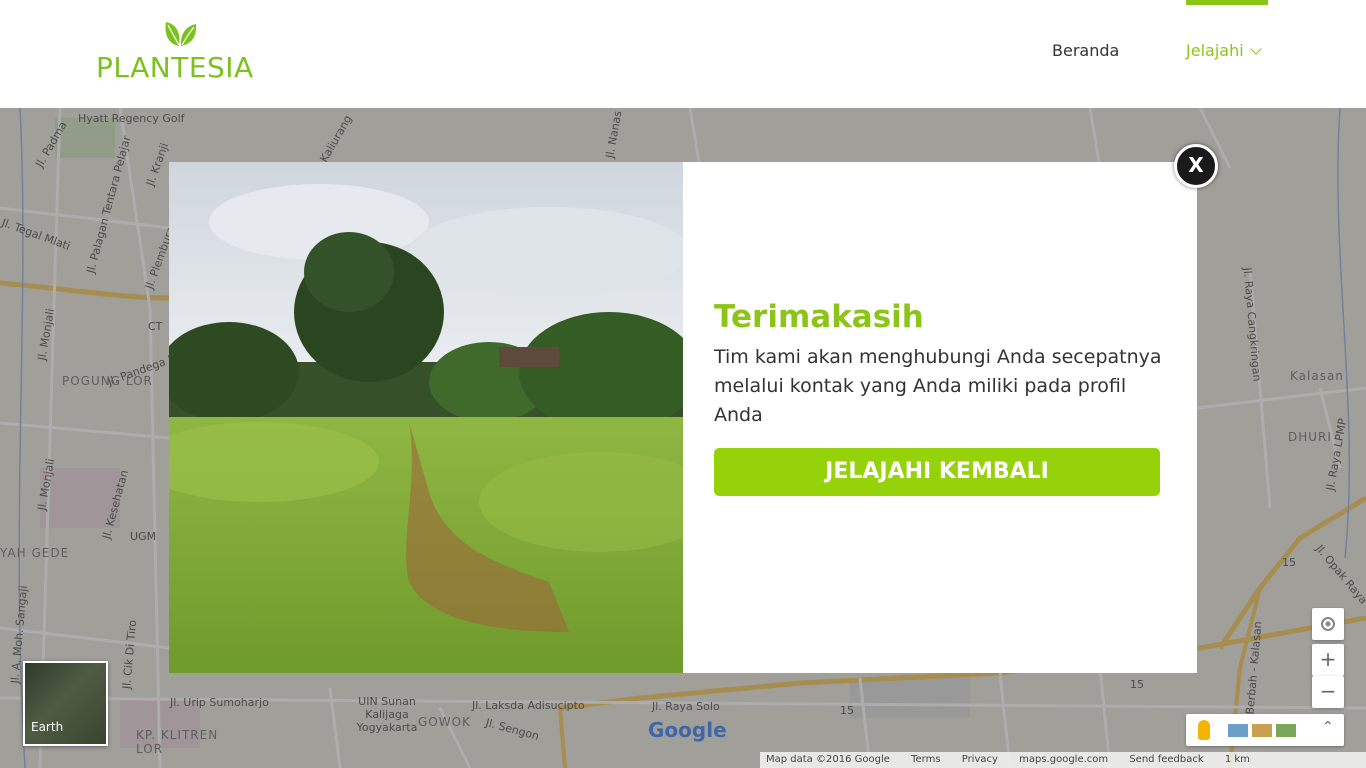  What do you see at coordinates (980, 759) in the screenshot?
I see `privacy-link: Privacy` at bounding box center [980, 759].